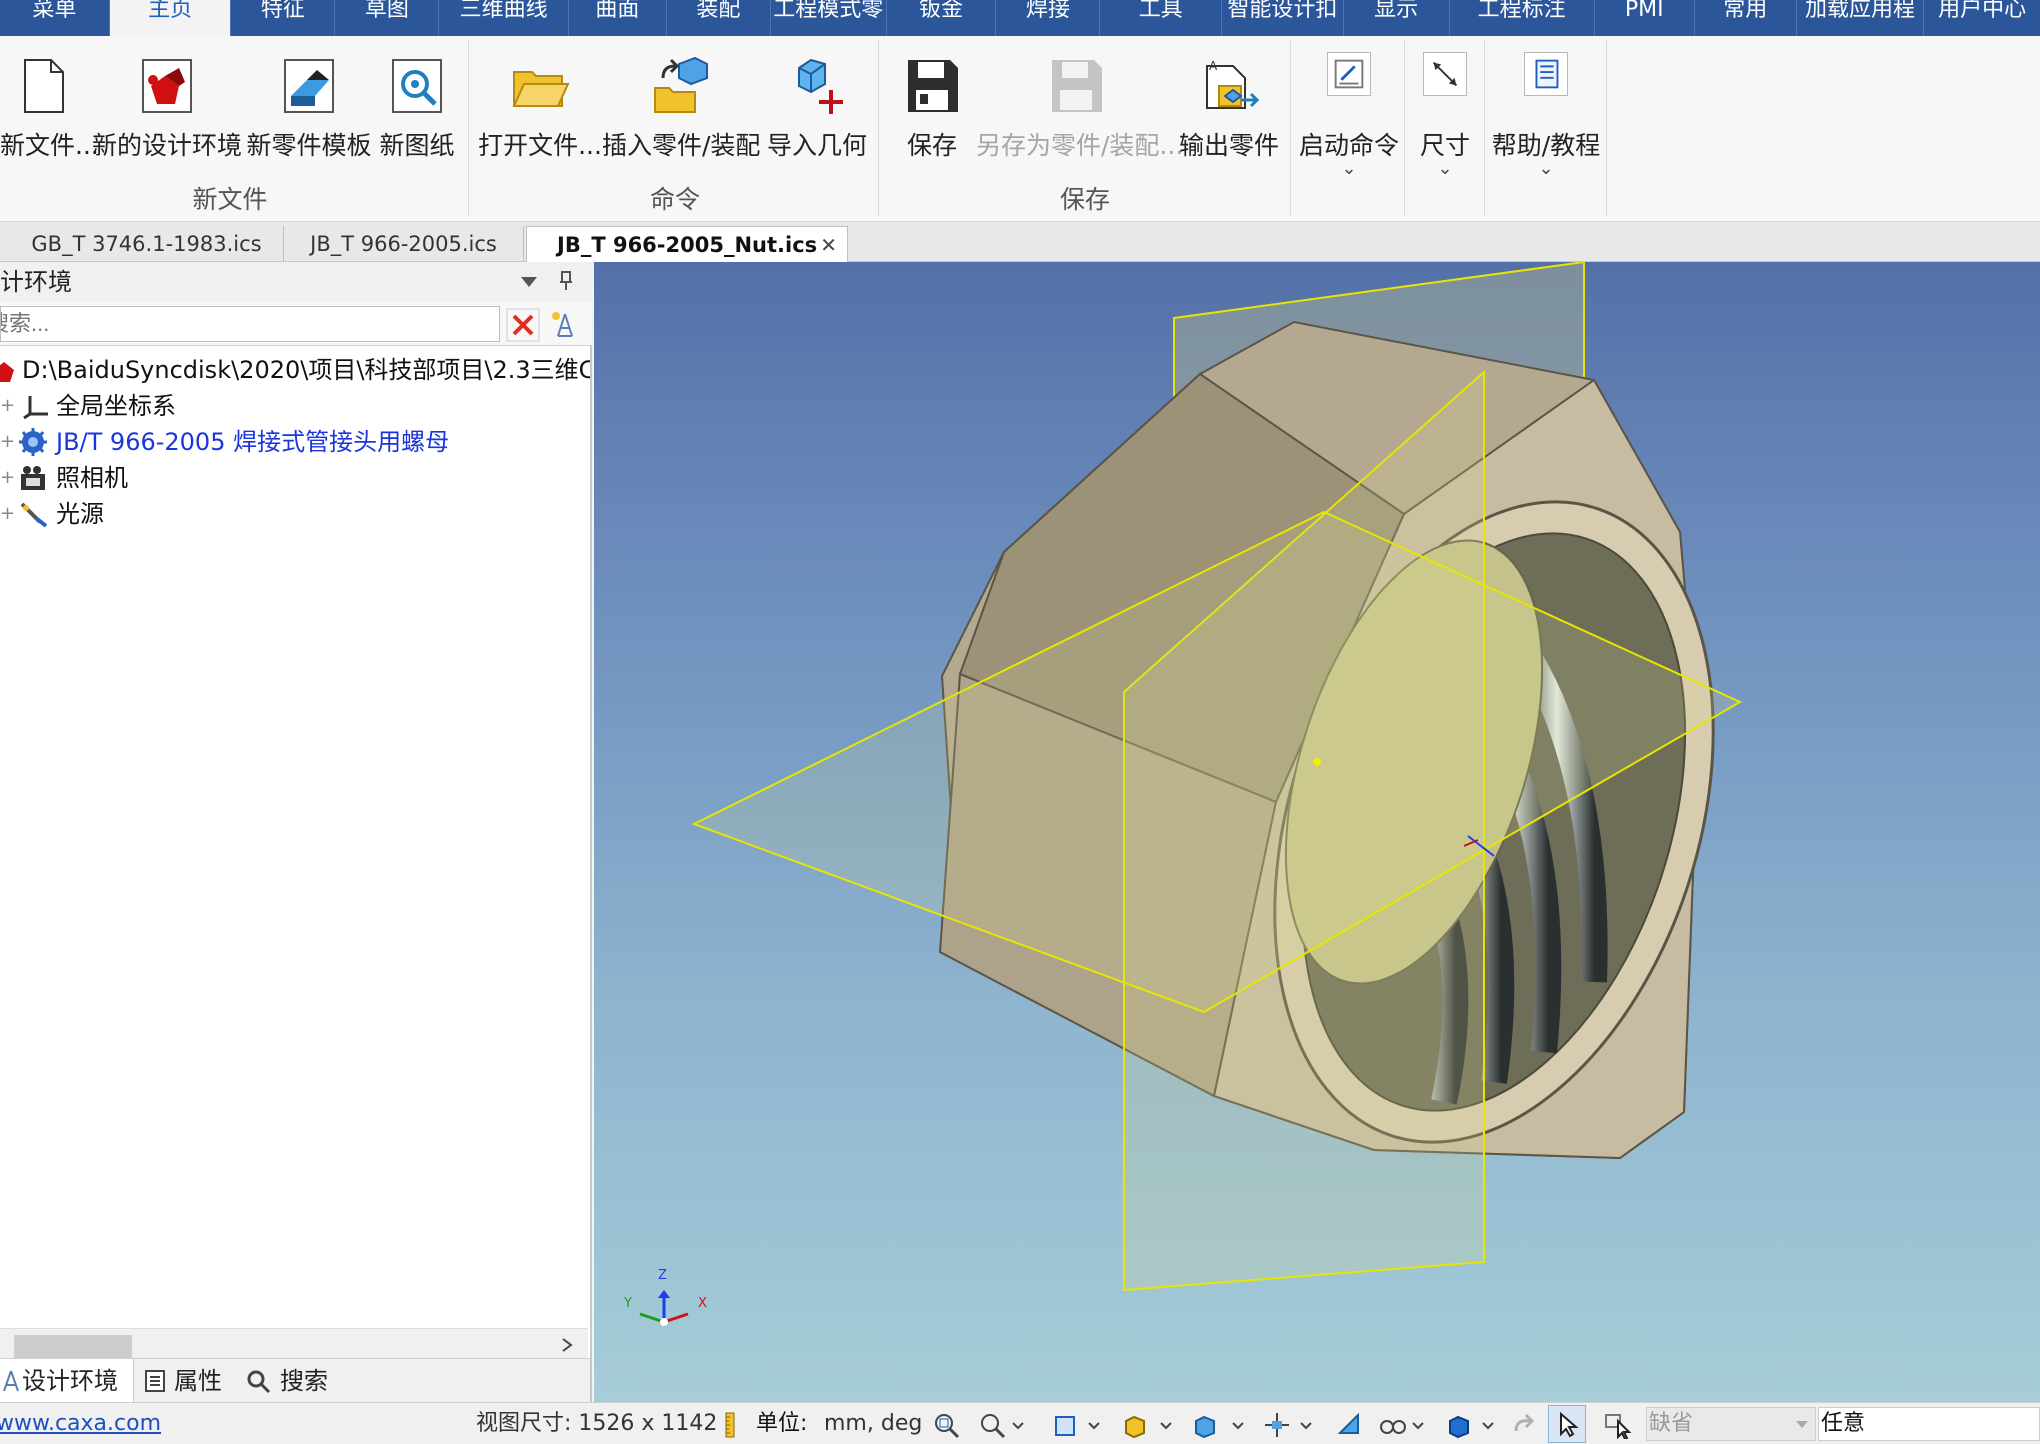 The width and height of the screenshot is (2040, 1444). Describe the element at coordinates (681, 121) in the screenshot. I see `insert-part-button: 插入零件/装配` at that location.